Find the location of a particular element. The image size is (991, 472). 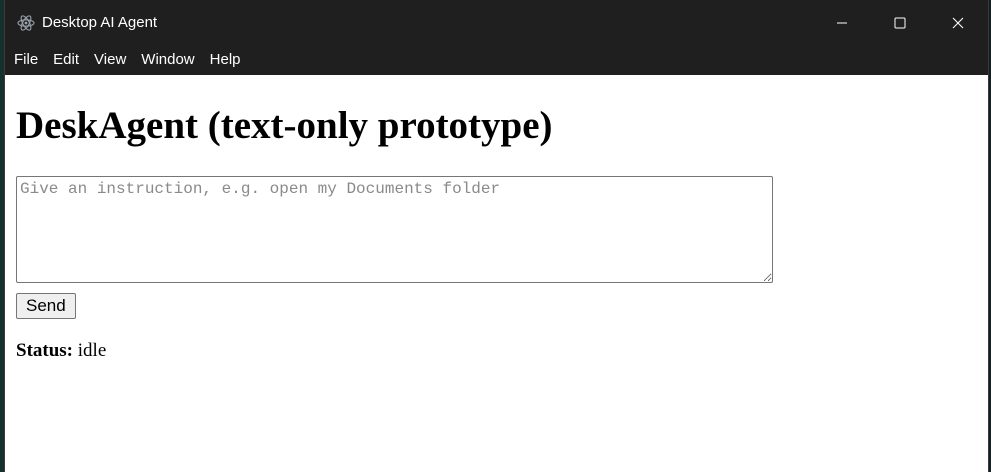

send-button: Send is located at coordinates (46, 306).